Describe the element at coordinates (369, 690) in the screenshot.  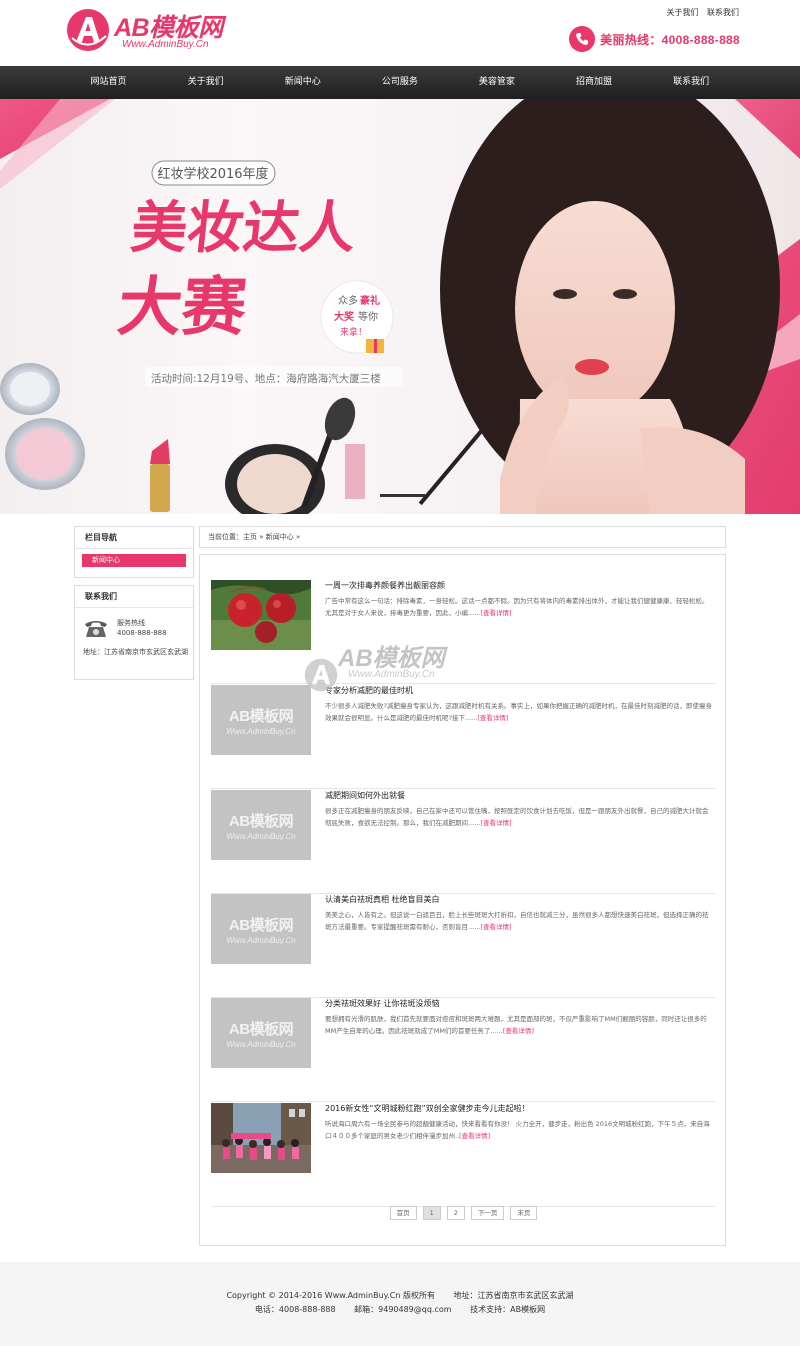
I see `news-title: 专家分析减肥的最佳时机` at that location.